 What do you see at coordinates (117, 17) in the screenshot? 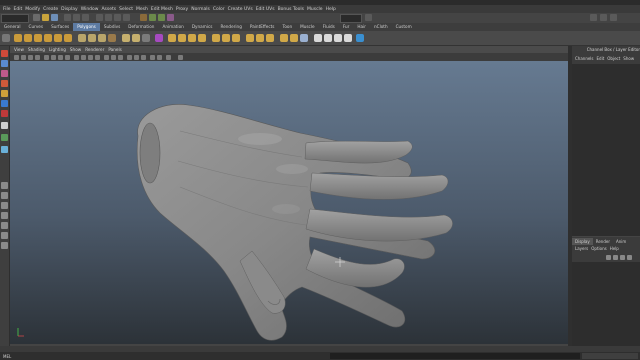
I see `snap-point-icon` at bounding box center [117, 17].